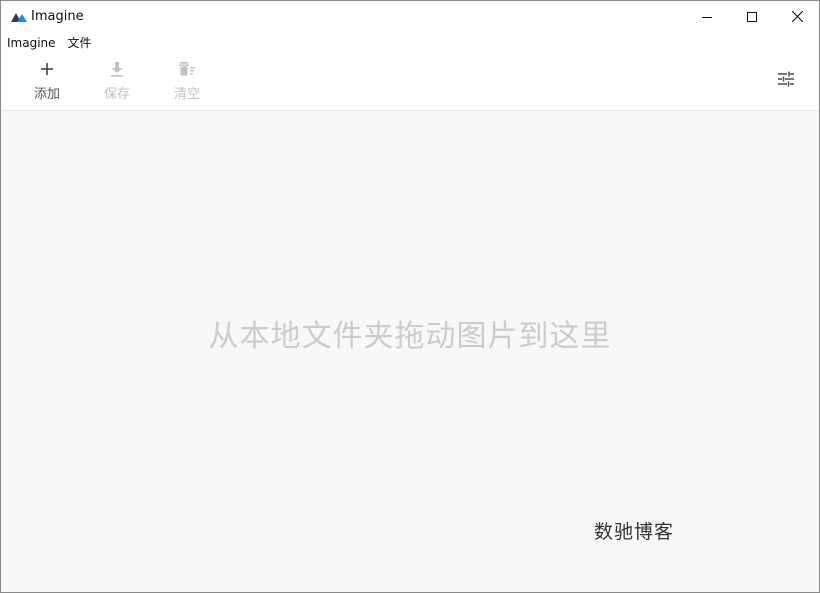 This screenshot has height=593, width=820. What do you see at coordinates (116, 94) in the screenshot?
I see `save-label: 保存` at bounding box center [116, 94].